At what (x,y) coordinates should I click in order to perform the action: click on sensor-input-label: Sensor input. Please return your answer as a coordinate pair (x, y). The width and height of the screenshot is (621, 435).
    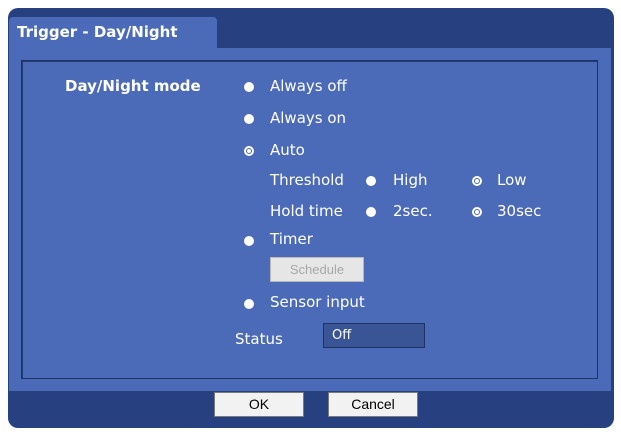
    Looking at the image, I should click on (317, 302).